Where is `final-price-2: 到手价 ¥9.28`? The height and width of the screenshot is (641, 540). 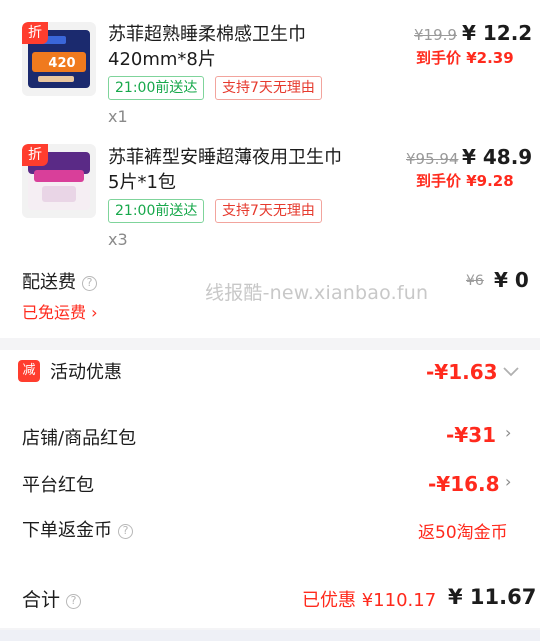 final-price-2: 到手价 ¥9.28 is located at coordinates (465, 181).